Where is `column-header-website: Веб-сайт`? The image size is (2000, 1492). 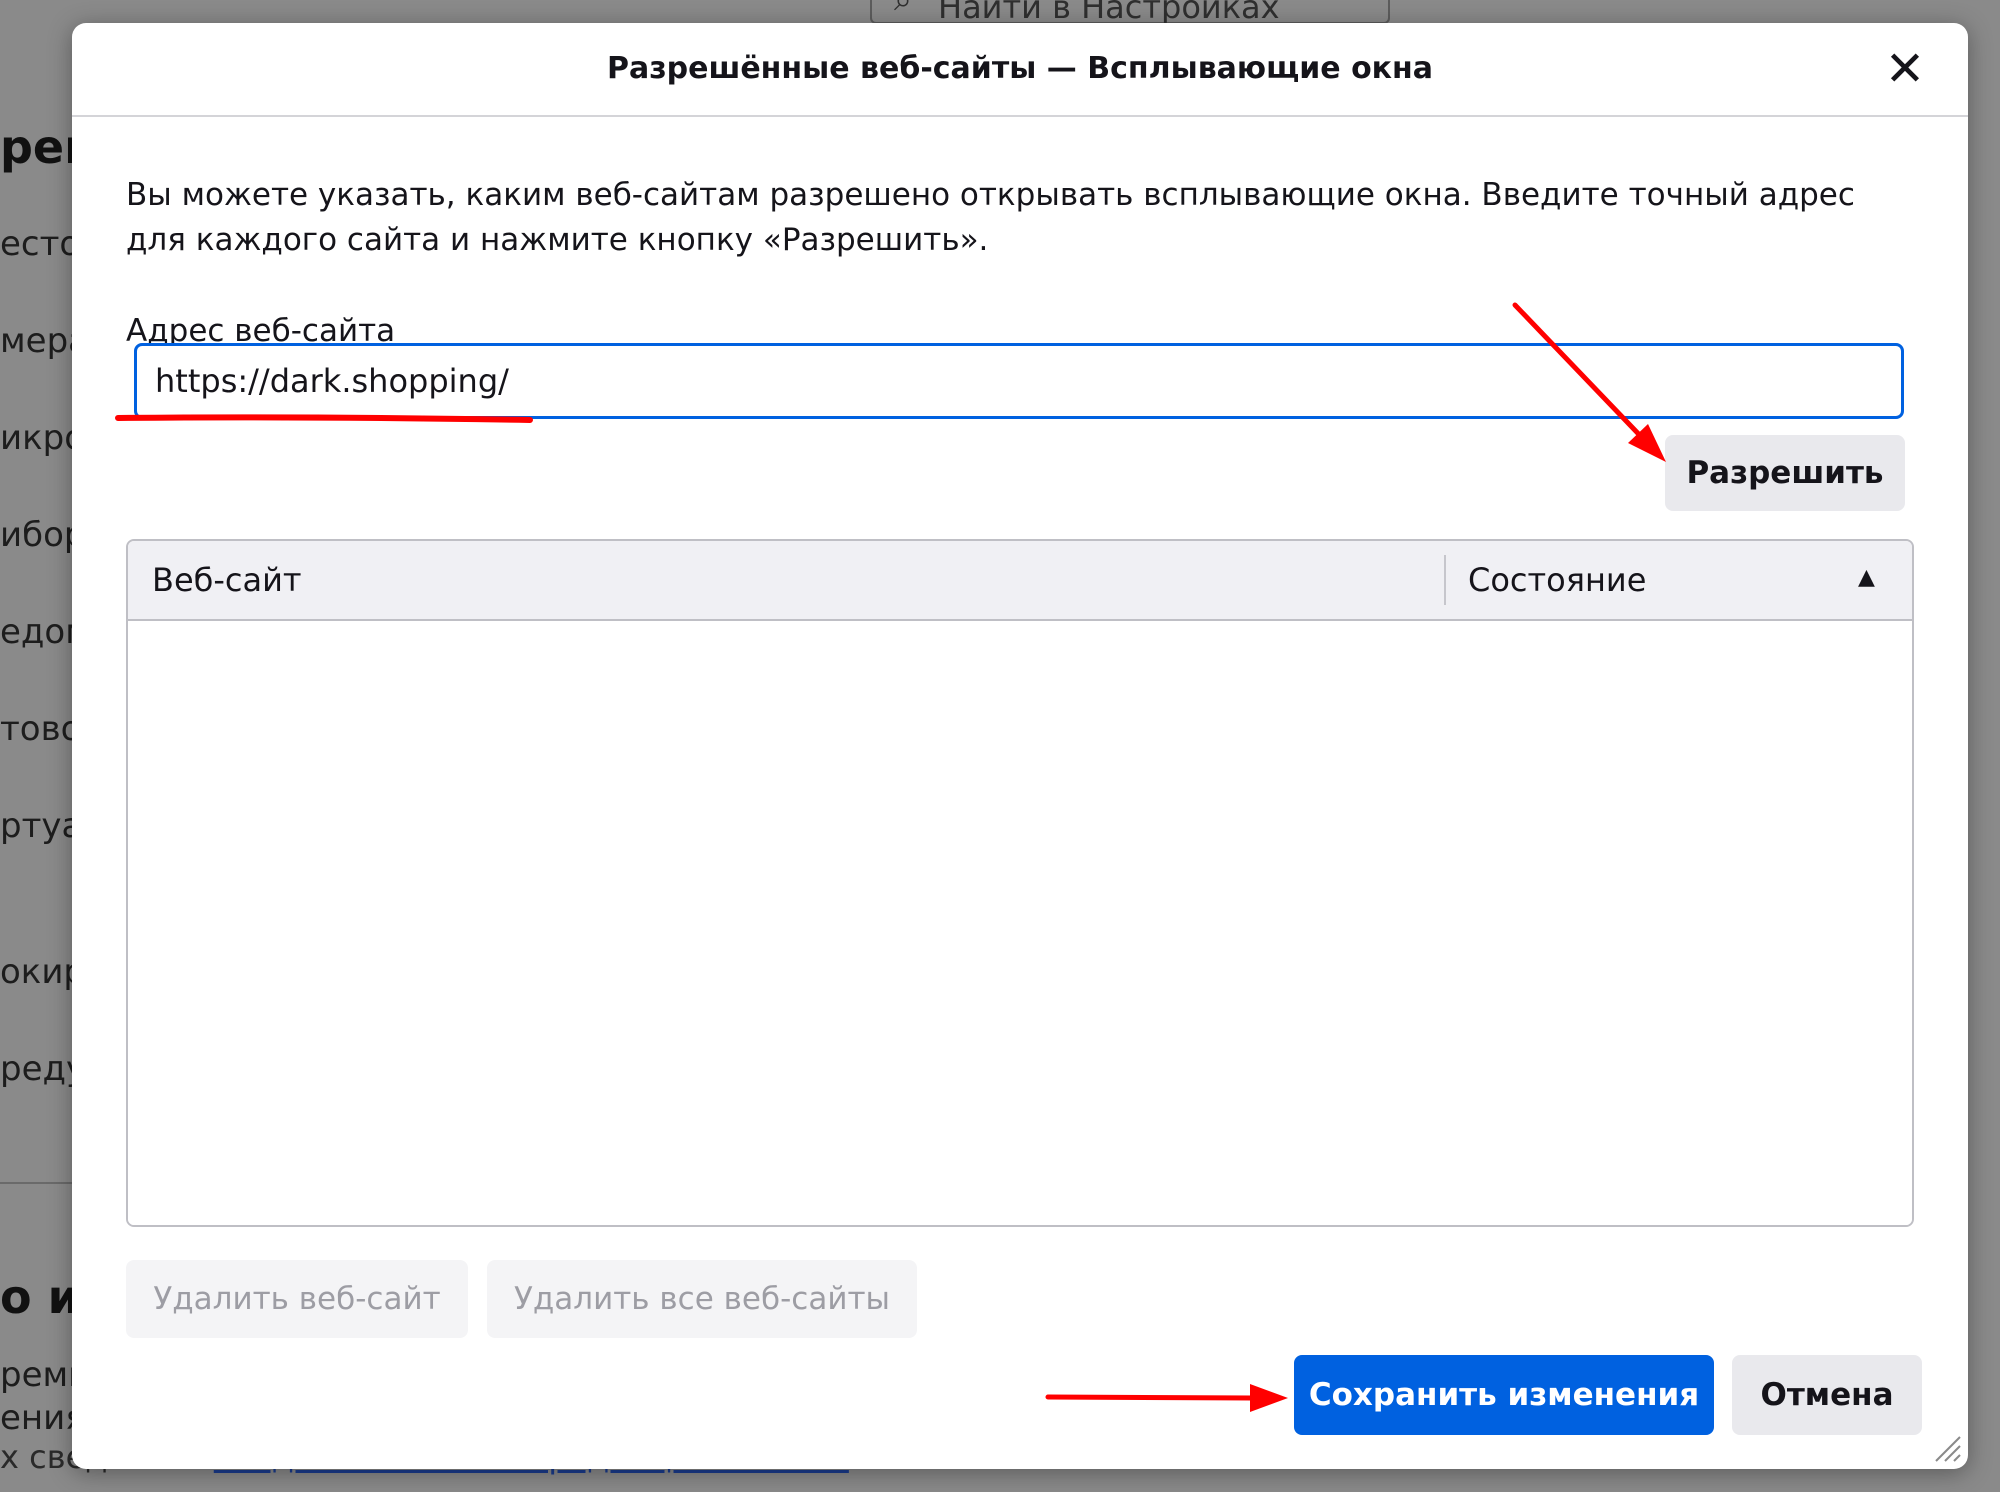
column-header-website: Веб-сайт is located at coordinates (227, 580).